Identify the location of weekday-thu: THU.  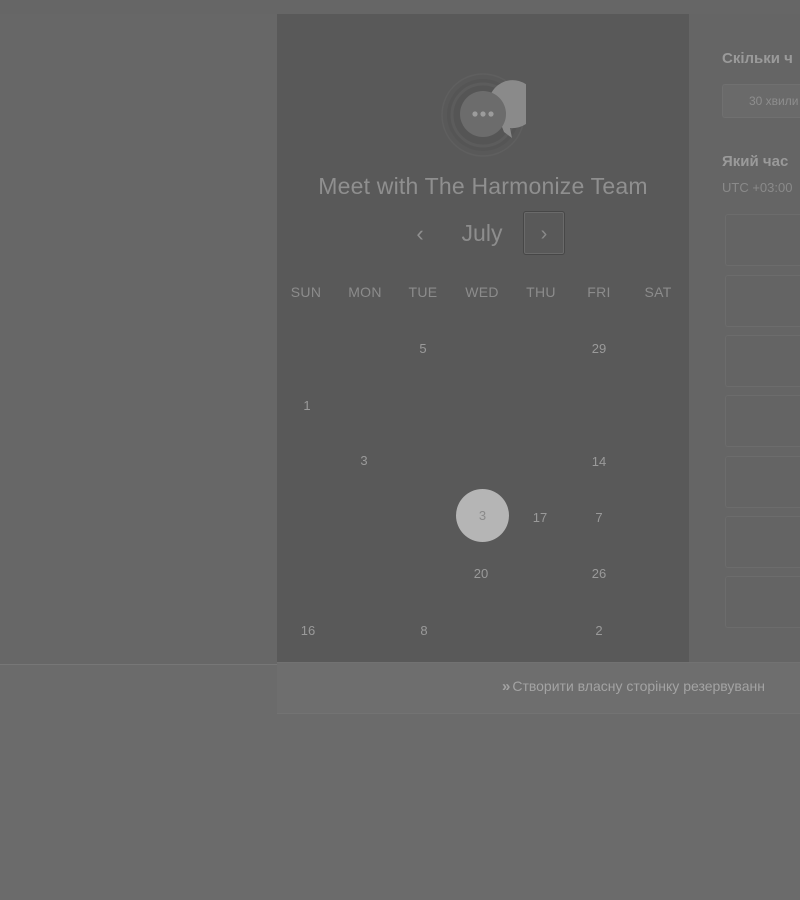
(541, 292).